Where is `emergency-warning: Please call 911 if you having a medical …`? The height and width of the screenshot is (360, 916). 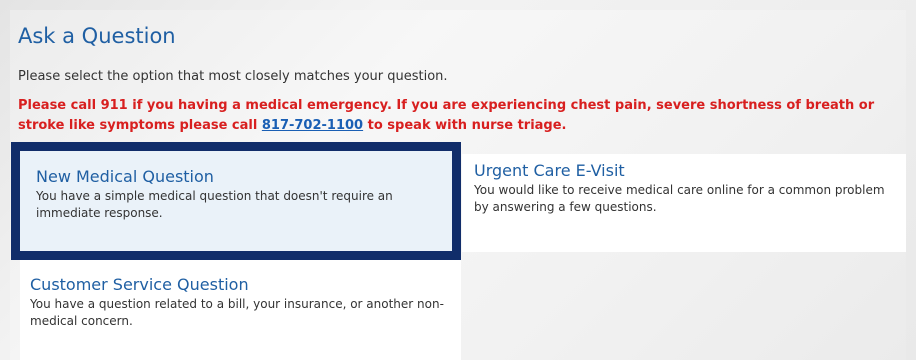
emergency-warning: Please call 911 if you having a medical … is located at coordinates (458, 116).